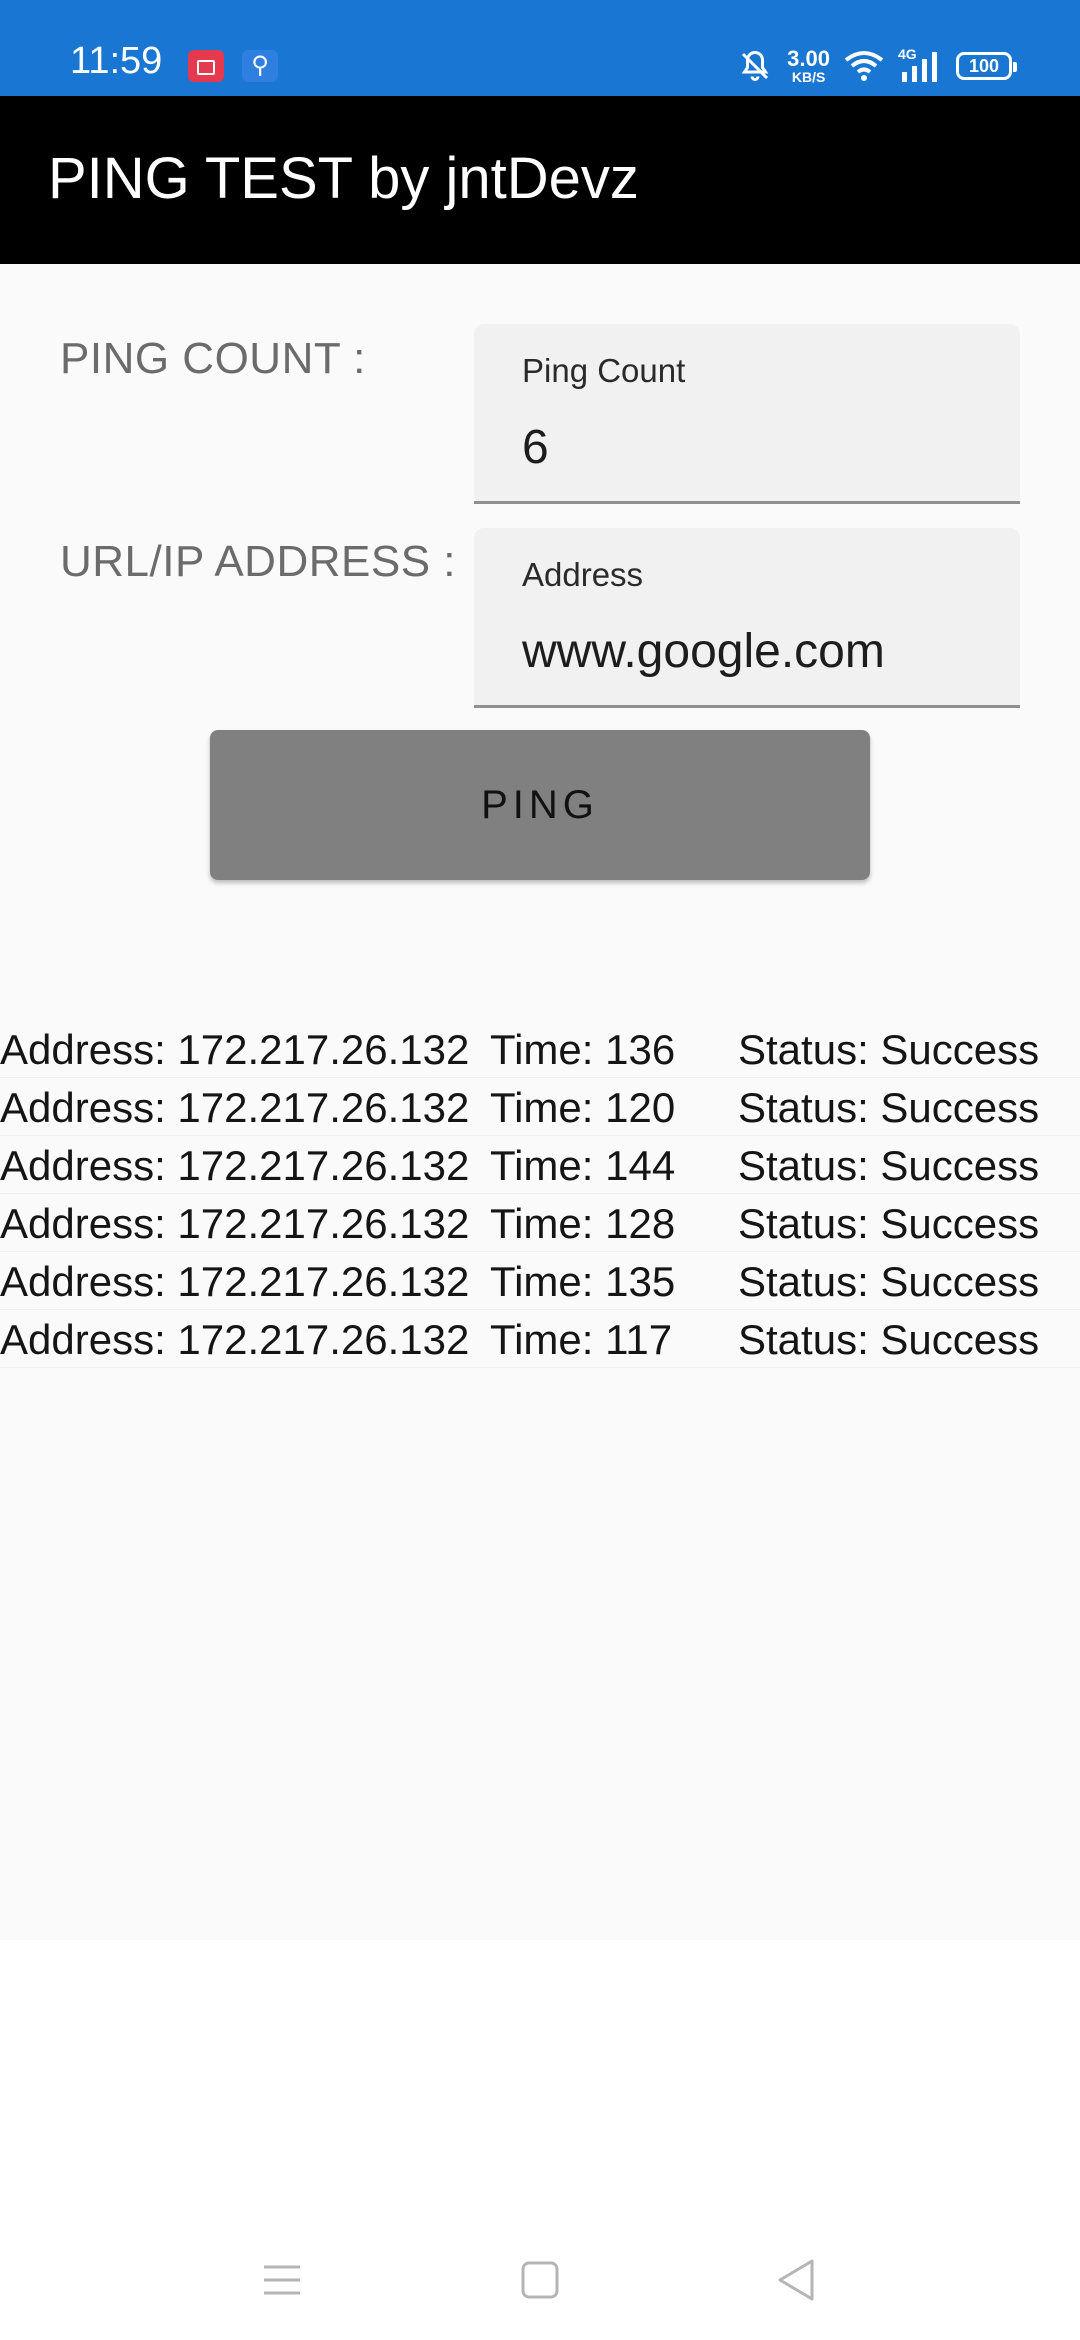 The height and width of the screenshot is (2340, 1080). What do you see at coordinates (535, 447) in the screenshot?
I see `ping-count-value: 6` at bounding box center [535, 447].